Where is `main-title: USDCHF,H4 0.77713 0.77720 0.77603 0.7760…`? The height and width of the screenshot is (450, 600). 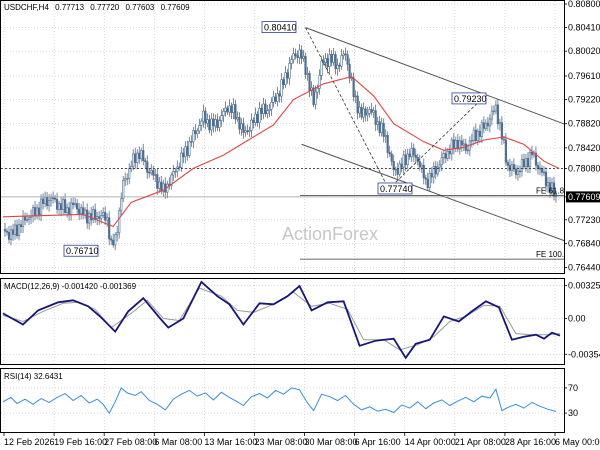 main-title: USDCHF,H4 0.77713 0.77720 0.77603 0.7760… is located at coordinates (97, 7).